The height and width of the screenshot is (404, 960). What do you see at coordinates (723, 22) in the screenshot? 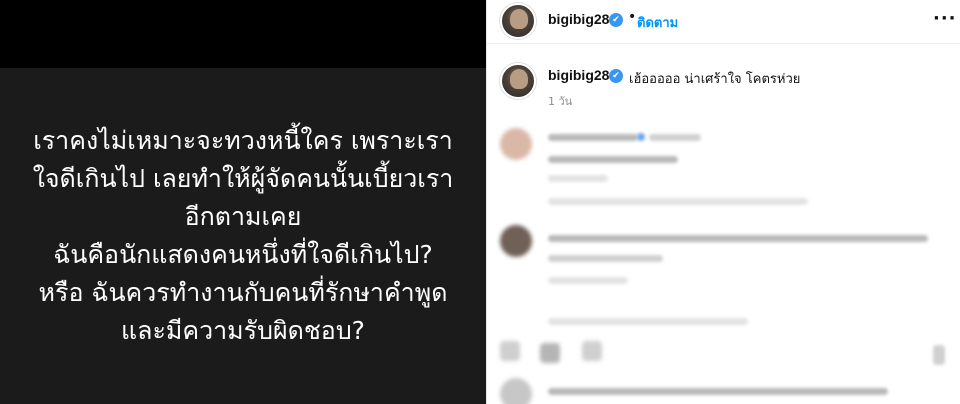
I see `post-header: bigibig28 ✔ • ติดตาม ···` at bounding box center [723, 22].